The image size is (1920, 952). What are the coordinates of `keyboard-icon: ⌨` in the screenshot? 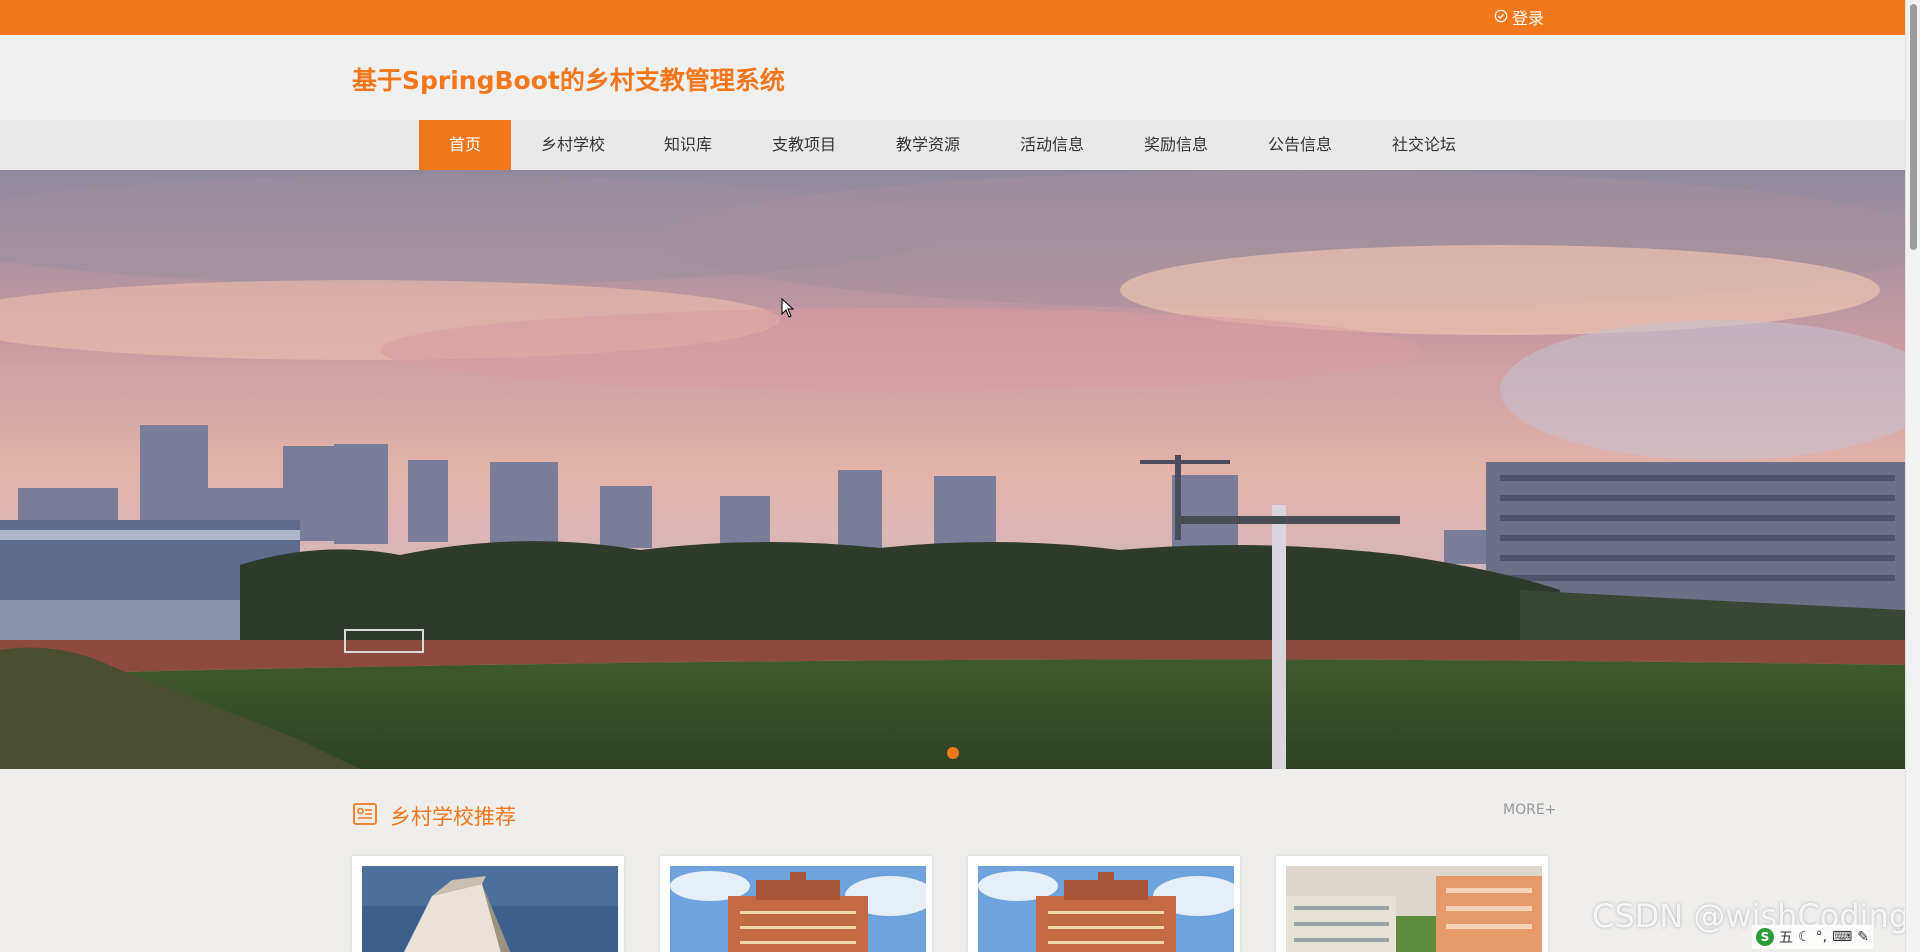 It's located at (1842, 937).